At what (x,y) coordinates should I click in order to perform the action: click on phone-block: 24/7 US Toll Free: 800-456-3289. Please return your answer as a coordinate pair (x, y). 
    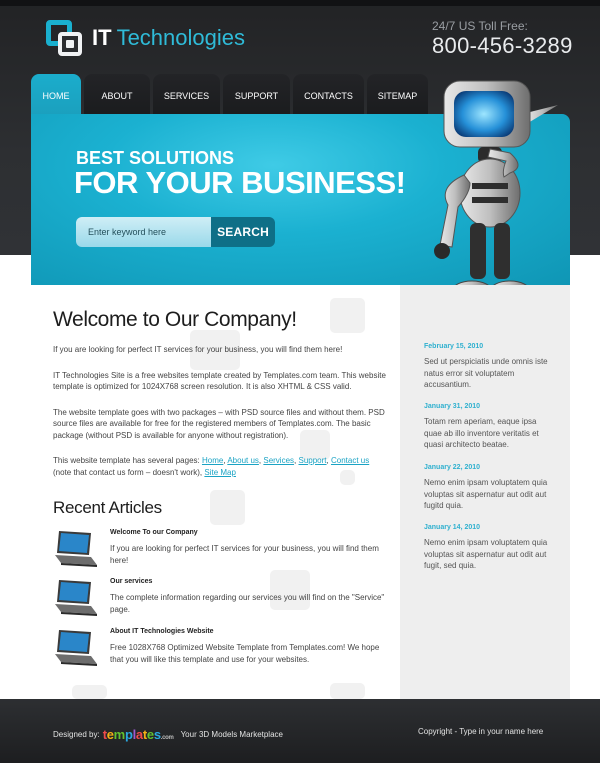
    Looking at the image, I should click on (502, 39).